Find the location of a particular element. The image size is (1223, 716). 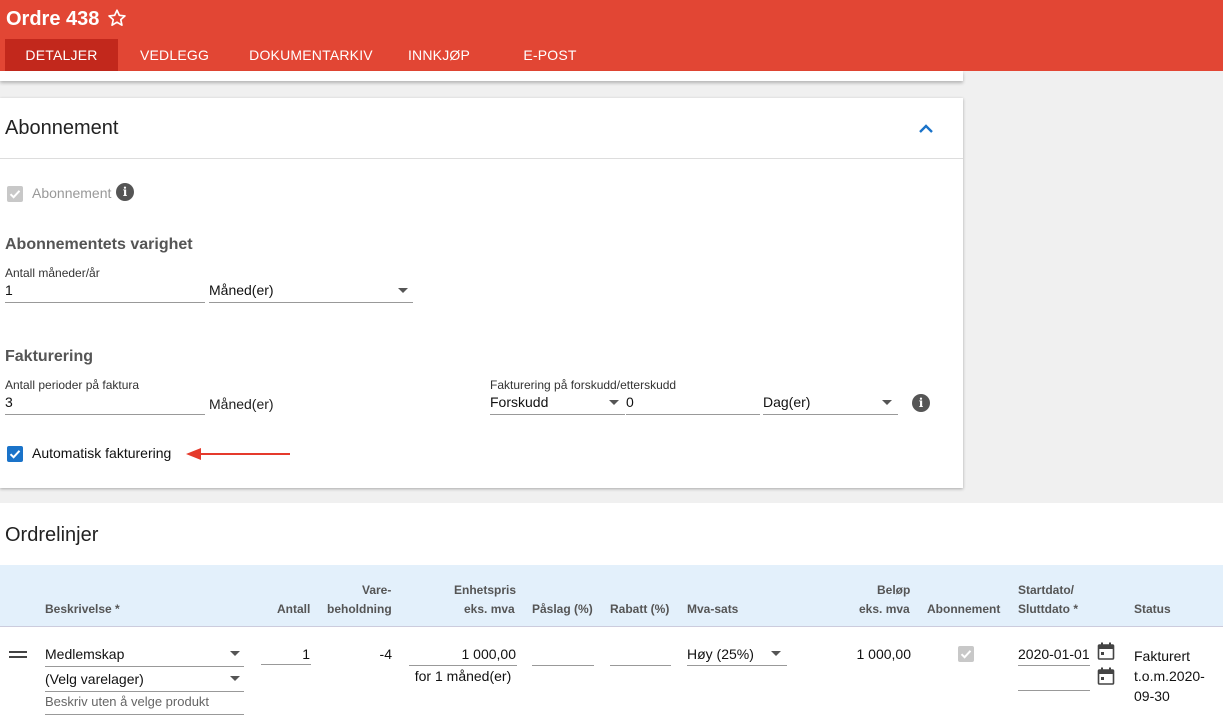

mva-select-value: Høy (25%) is located at coordinates (720, 654).